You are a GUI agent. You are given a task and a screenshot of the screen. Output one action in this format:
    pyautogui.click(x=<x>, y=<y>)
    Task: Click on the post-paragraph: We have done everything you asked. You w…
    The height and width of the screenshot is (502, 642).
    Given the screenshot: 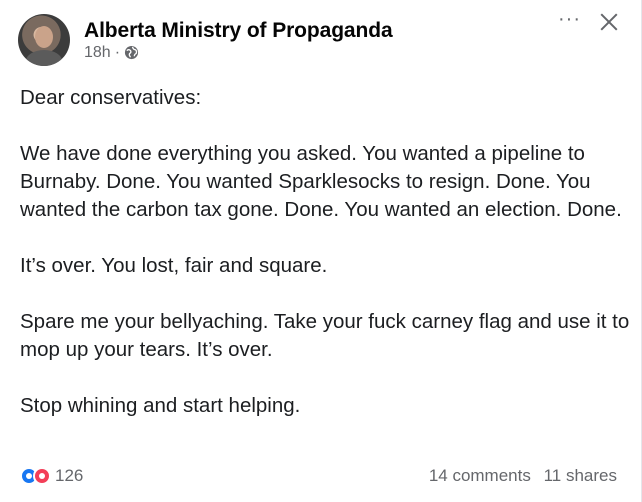 What is the action you would take?
    pyautogui.click(x=321, y=181)
    